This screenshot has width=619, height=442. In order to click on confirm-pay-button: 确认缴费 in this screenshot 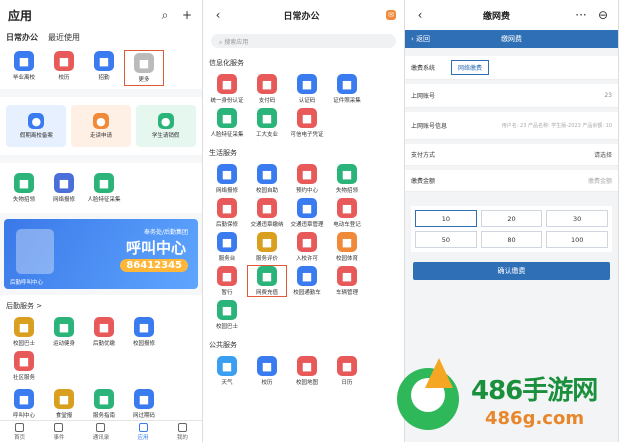, I will do `click(511, 271)`.